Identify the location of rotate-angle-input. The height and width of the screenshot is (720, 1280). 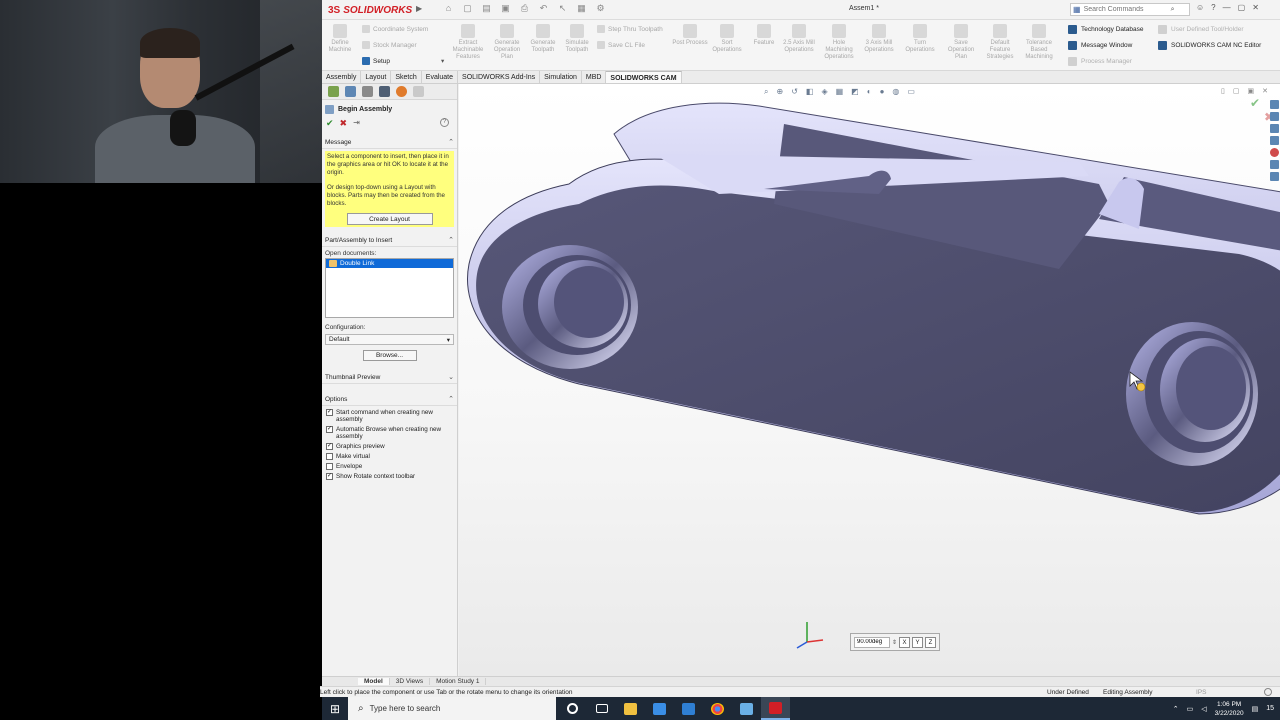
(872, 642).